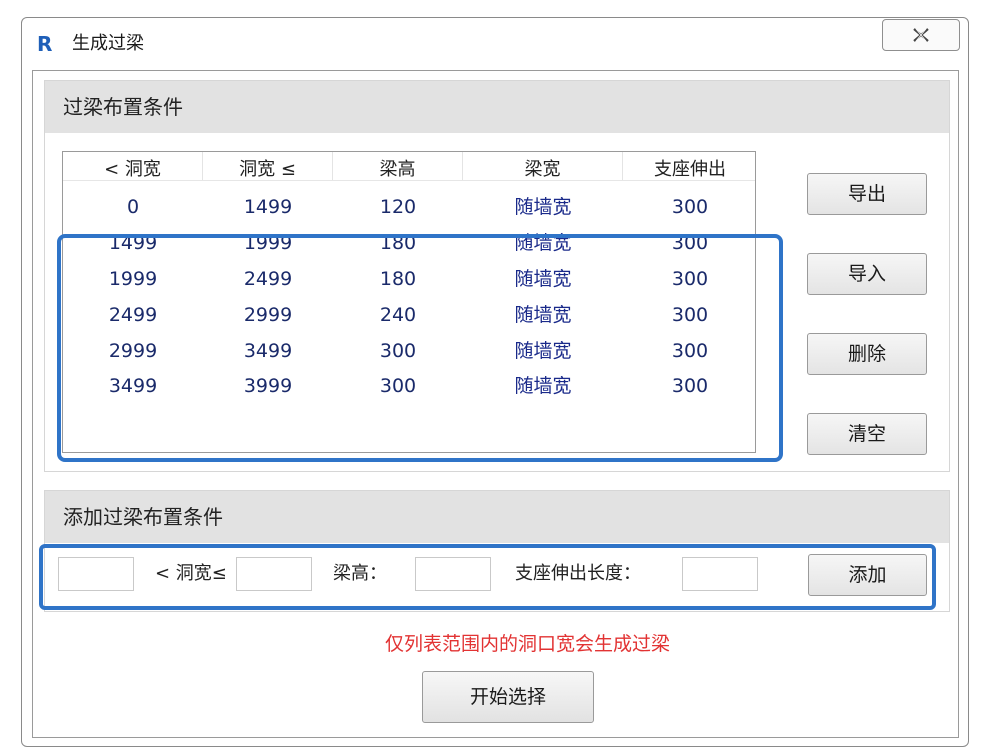 The width and height of the screenshot is (986, 754). What do you see at coordinates (268, 243) in the screenshot?
I see `cell-max-width: 1999` at bounding box center [268, 243].